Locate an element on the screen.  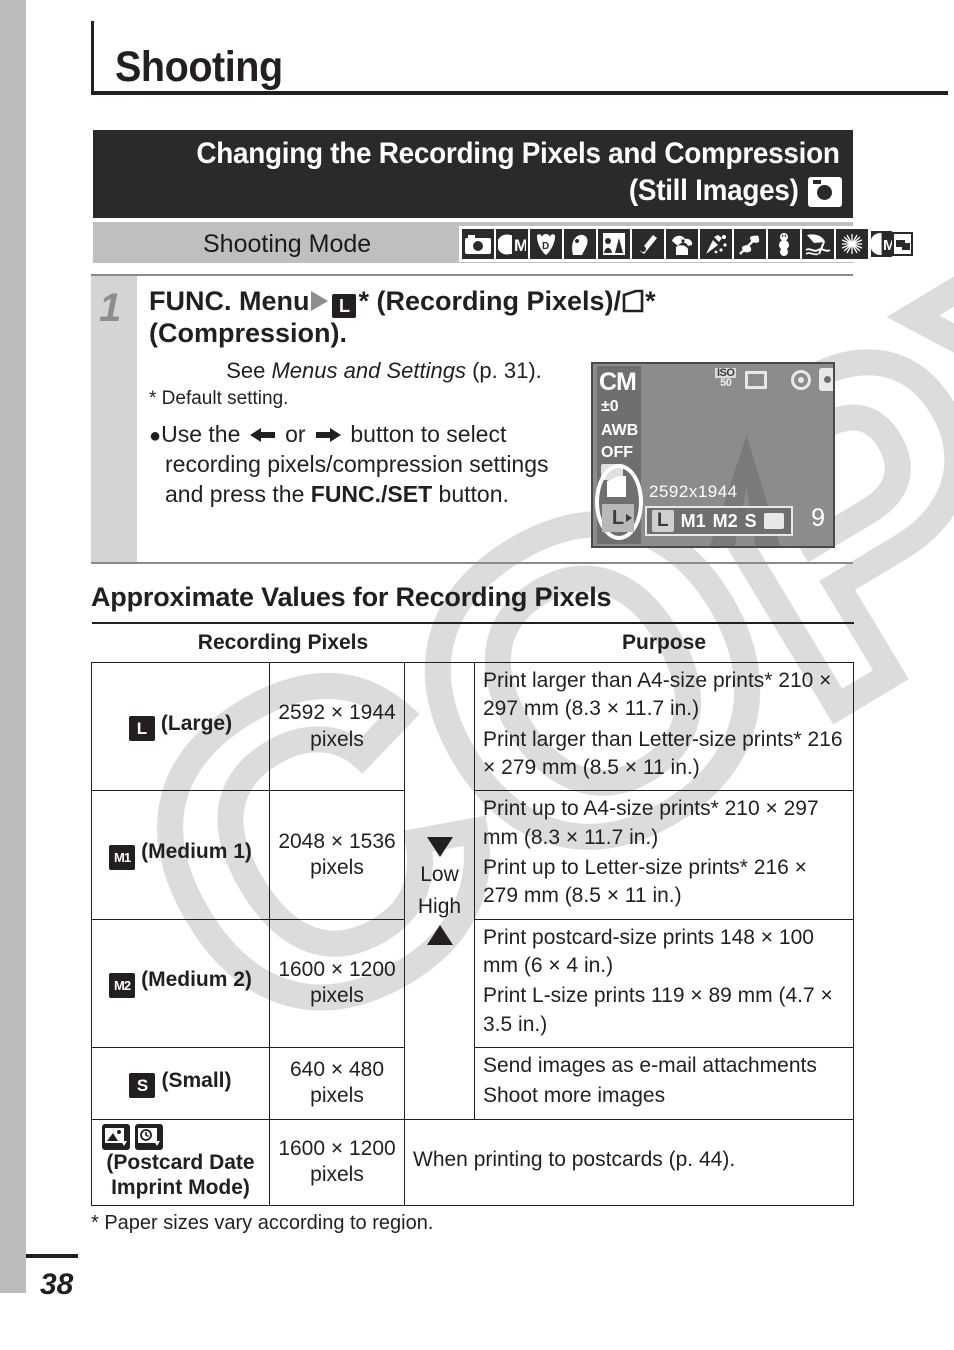
lcd-selected-size: L is located at coordinates (618, 518).